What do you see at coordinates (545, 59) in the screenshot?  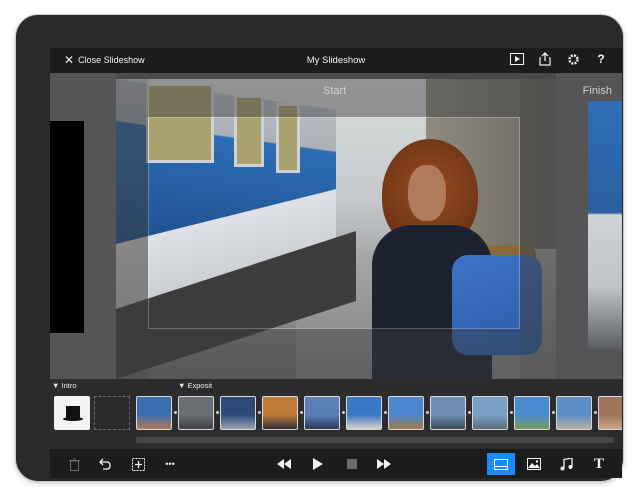 I see `share-icon` at bounding box center [545, 59].